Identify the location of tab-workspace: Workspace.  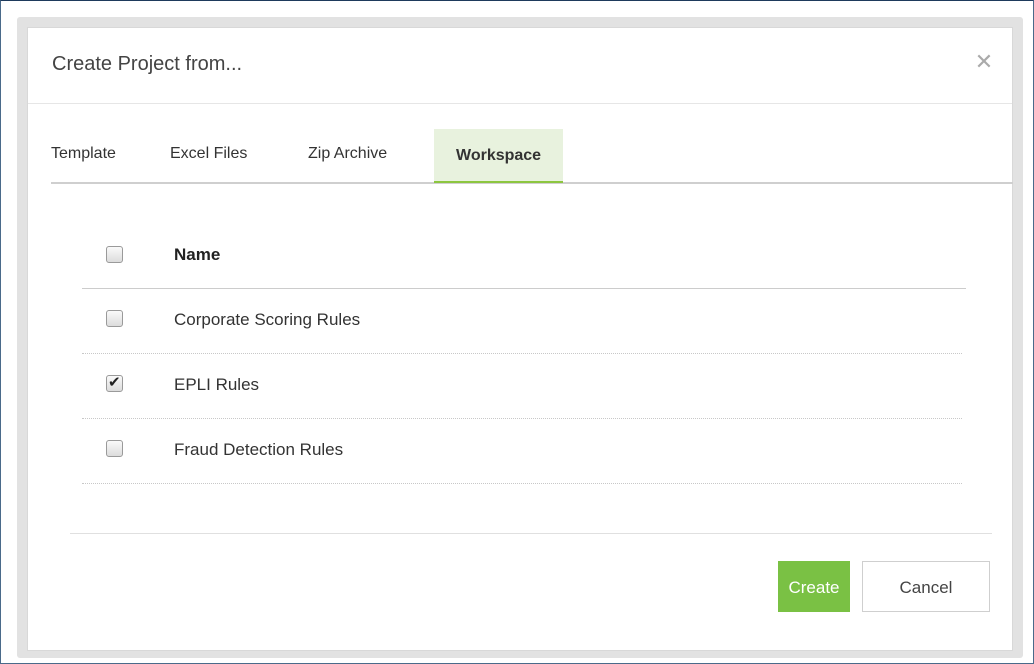
(499, 156).